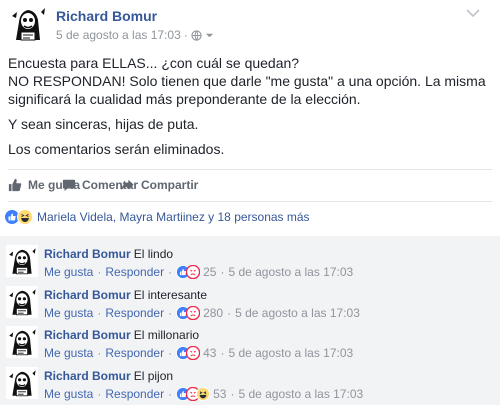 This screenshot has width=500, height=405. Describe the element at coordinates (116, 149) in the screenshot. I see `post-text-line: Los comentarios serán eliminados.` at that location.